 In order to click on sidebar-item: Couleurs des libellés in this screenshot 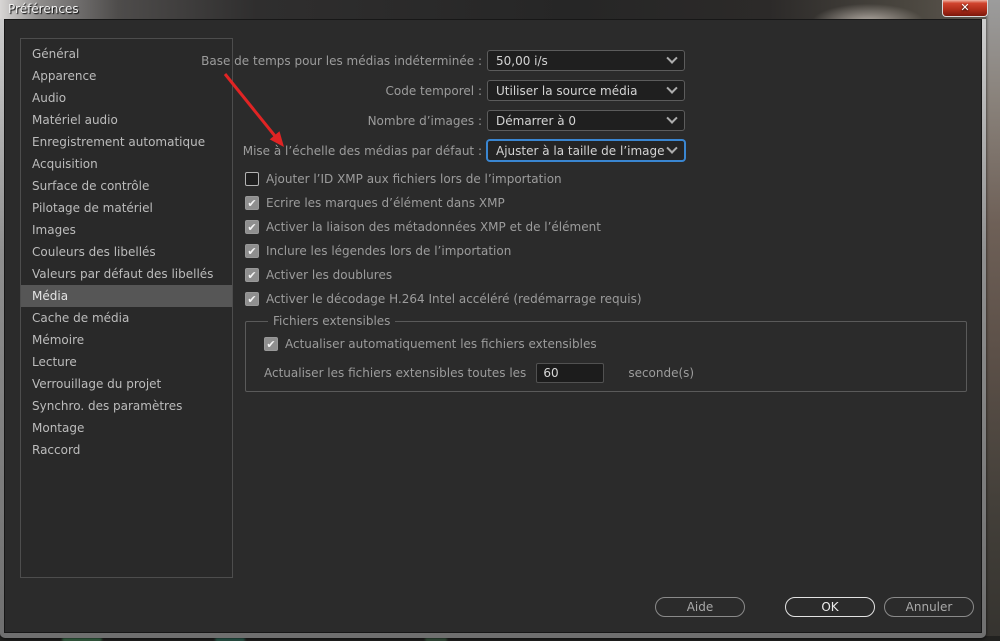, I will do `click(126, 252)`.